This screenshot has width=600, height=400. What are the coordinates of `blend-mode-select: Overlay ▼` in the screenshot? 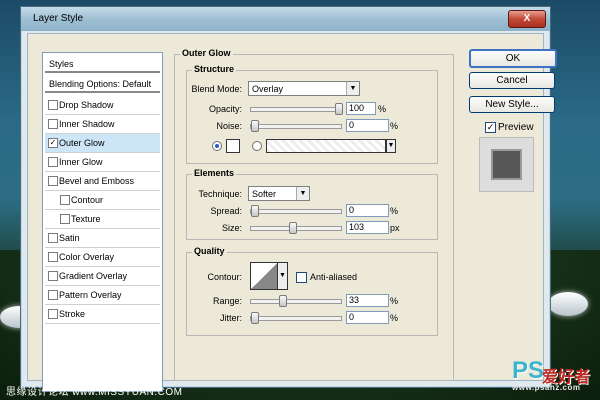 It's located at (304, 88).